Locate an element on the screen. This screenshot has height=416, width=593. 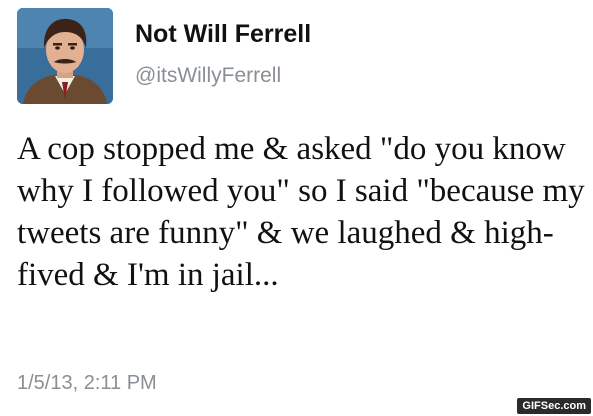
profile-photo-icon is located at coordinates (65, 56).